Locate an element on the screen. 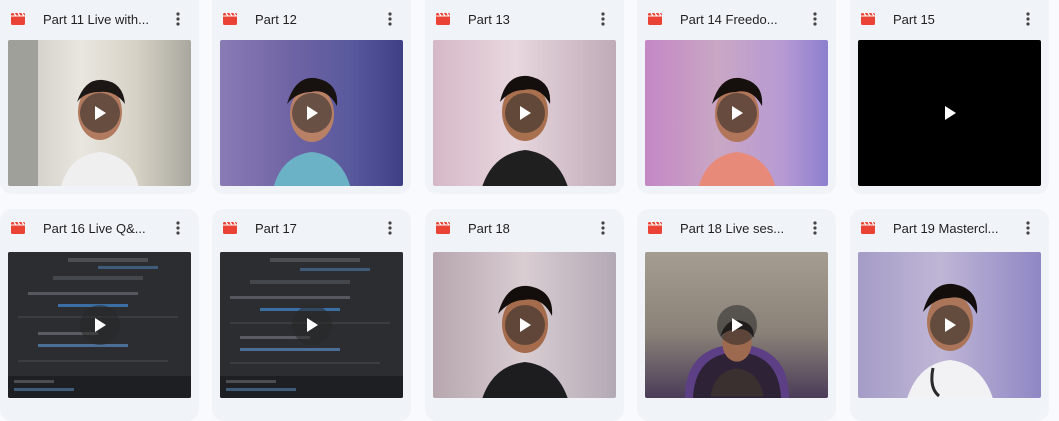  file-title: Part 17 is located at coordinates (315, 229).